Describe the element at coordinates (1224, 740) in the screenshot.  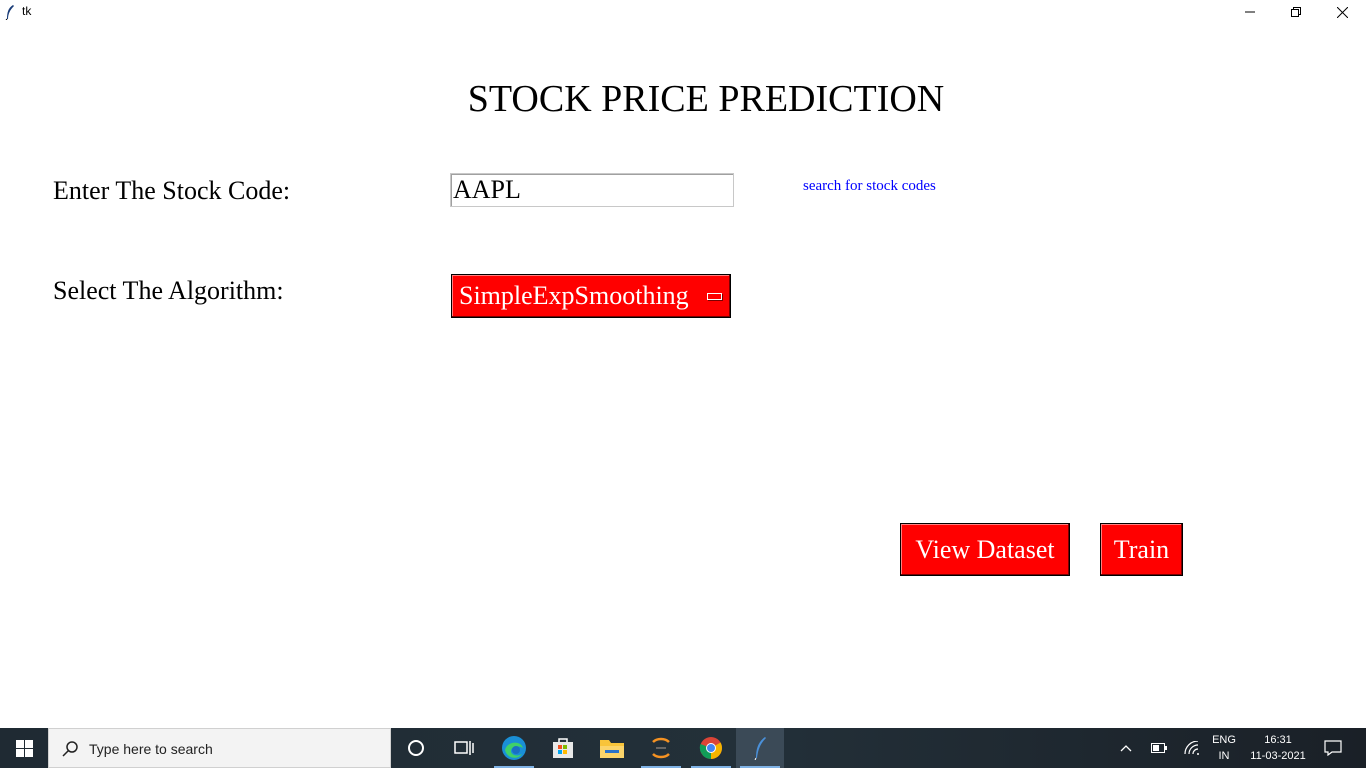
I see `language-code: ENG` at that location.